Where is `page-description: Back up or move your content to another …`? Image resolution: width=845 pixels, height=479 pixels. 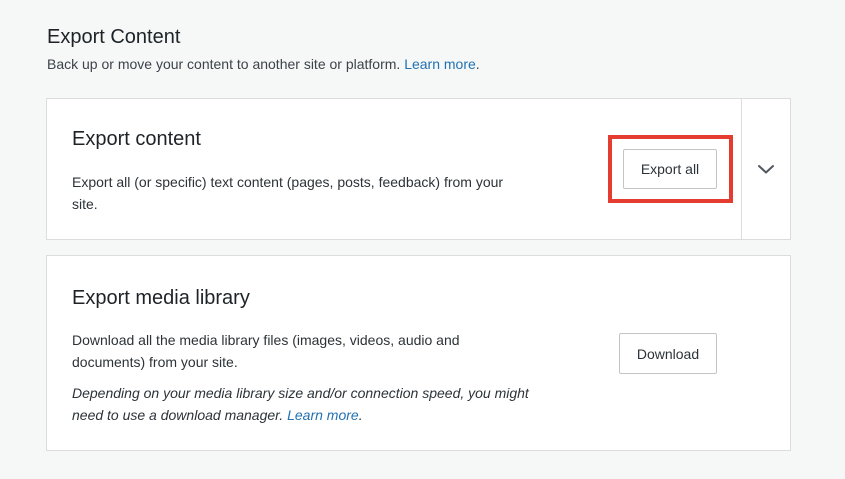 page-description: Back up or move your content to another … is located at coordinates (263, 64).